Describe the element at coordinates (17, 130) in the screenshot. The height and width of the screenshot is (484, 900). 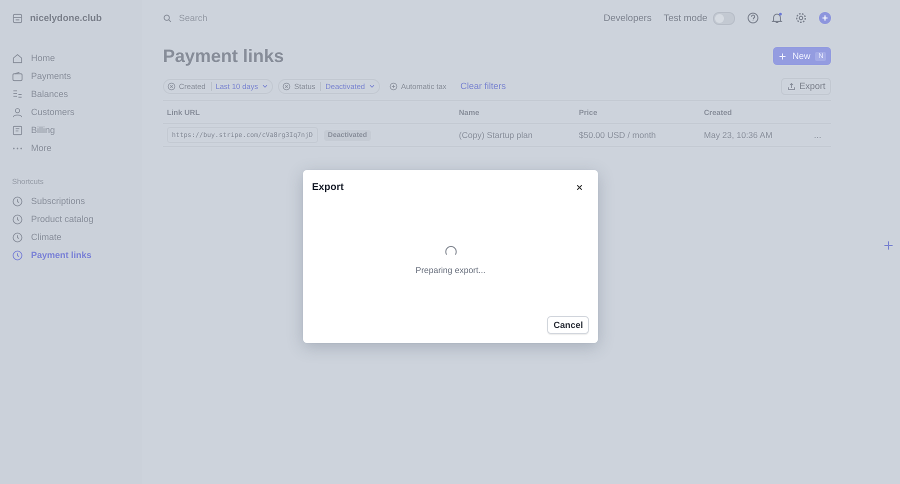
I see `document-icon` at that location.